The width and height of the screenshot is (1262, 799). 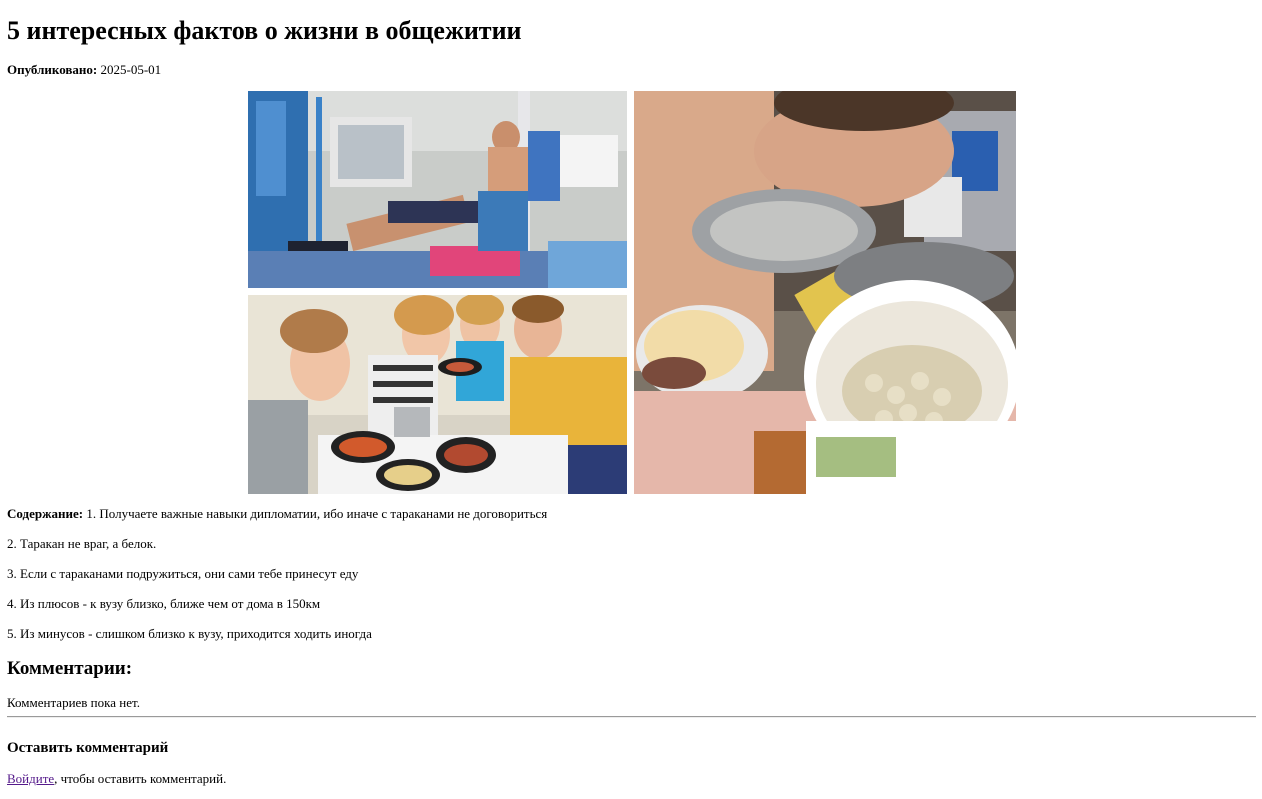 I want to click on login-prompt: Войдите, чтобы оставить комментарий., so click(x=116, y=779).